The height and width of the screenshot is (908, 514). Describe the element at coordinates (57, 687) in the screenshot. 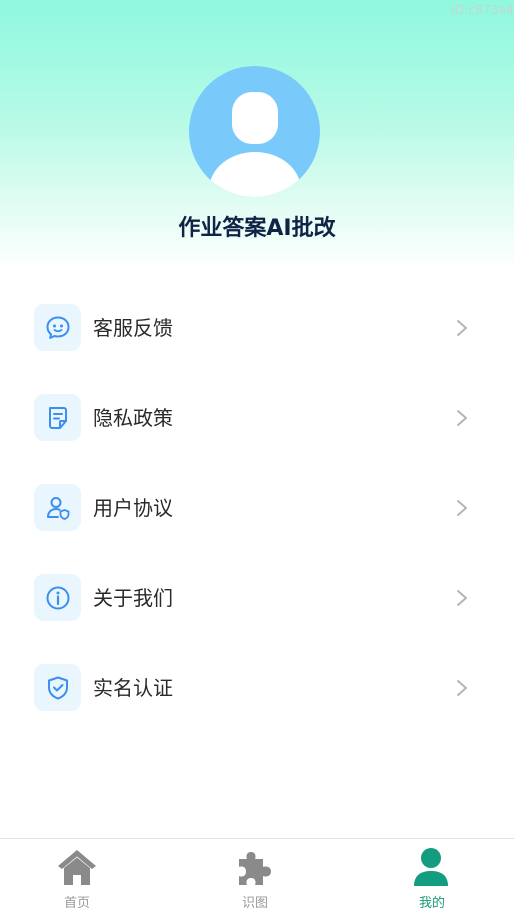

I see `shield-check-icon` at that location.